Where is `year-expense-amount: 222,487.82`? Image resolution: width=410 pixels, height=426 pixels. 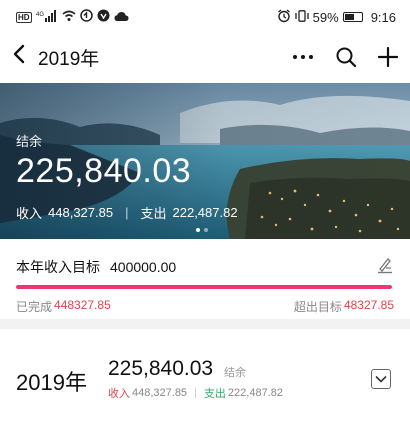 year-expense-amount: 222,487.82 is located at coordinates (255, 393).